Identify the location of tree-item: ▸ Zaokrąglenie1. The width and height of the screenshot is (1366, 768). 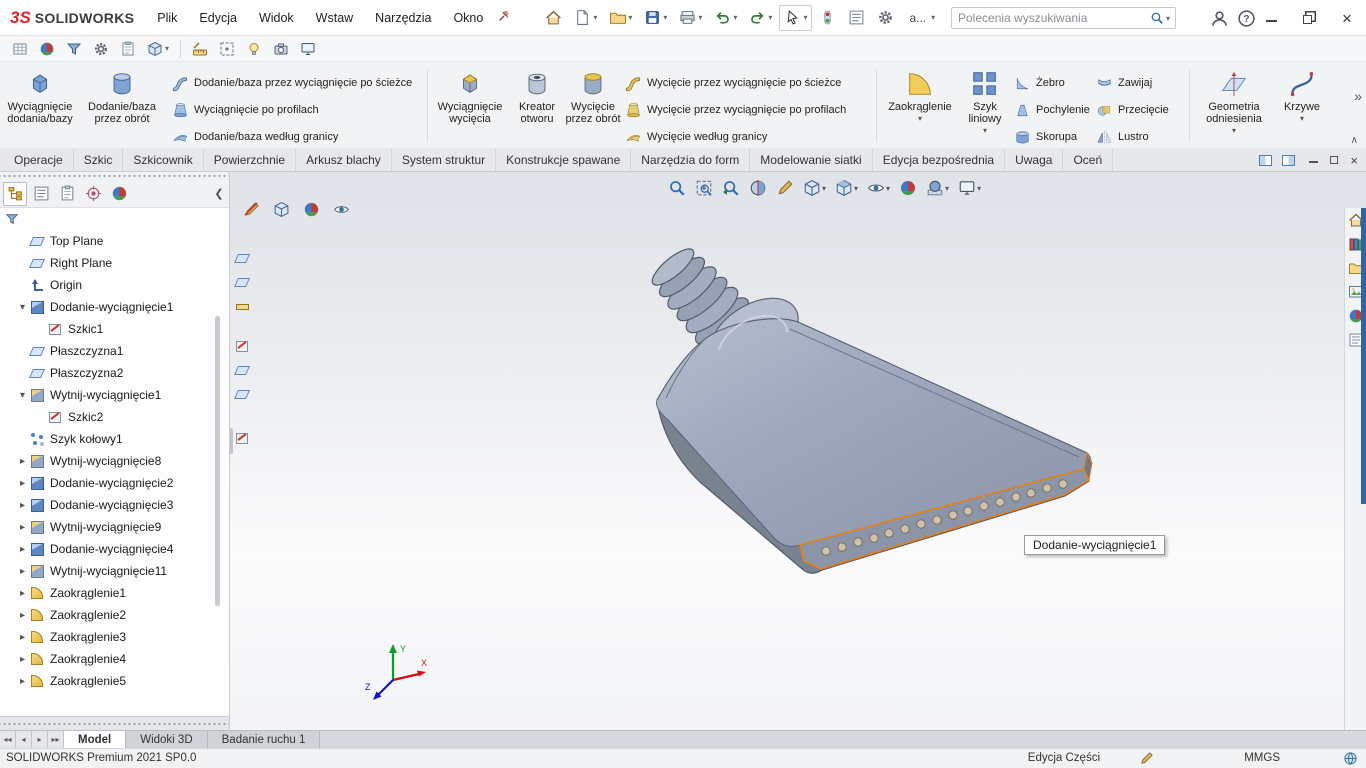
(114, 593).